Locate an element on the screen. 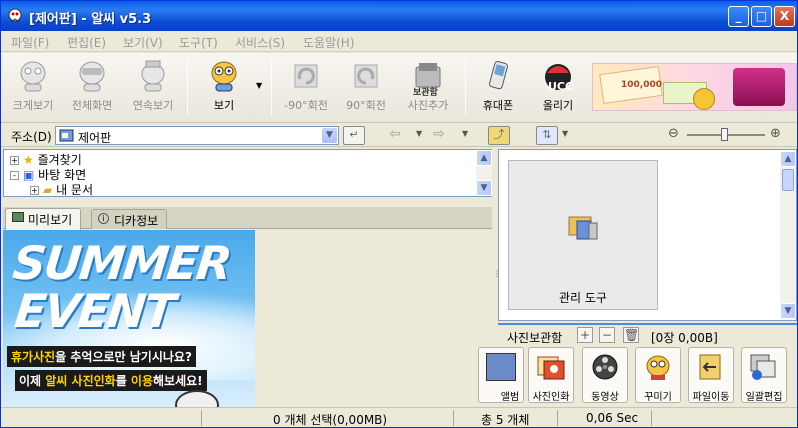 Image resolution: width=798 pixels, height=428 pixels. tree-item-favorites: + ★ 즐겨찾기 is located at coordinates (46, 159).